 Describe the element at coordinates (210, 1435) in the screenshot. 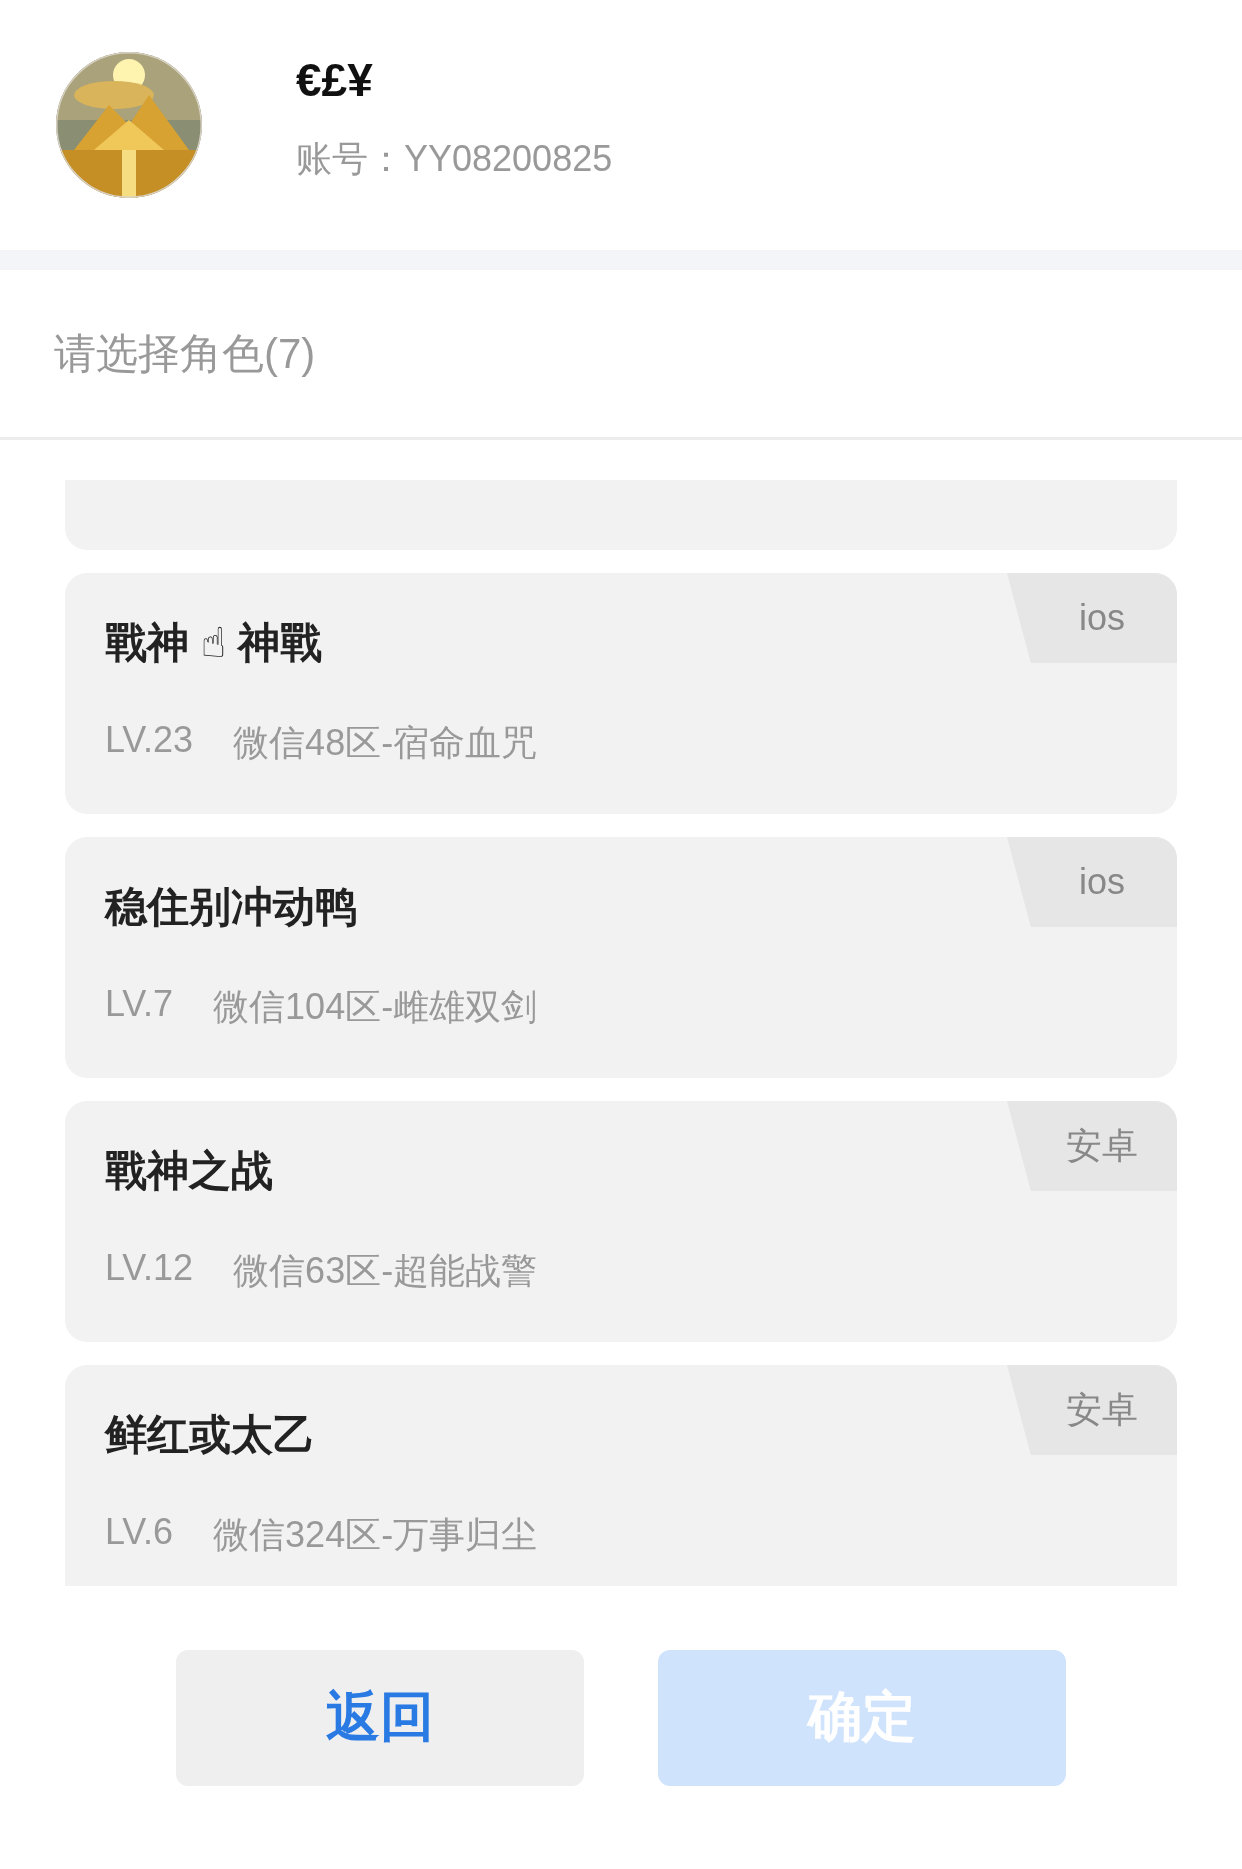

I see `role-name: 鲜红或太乙` at that location.